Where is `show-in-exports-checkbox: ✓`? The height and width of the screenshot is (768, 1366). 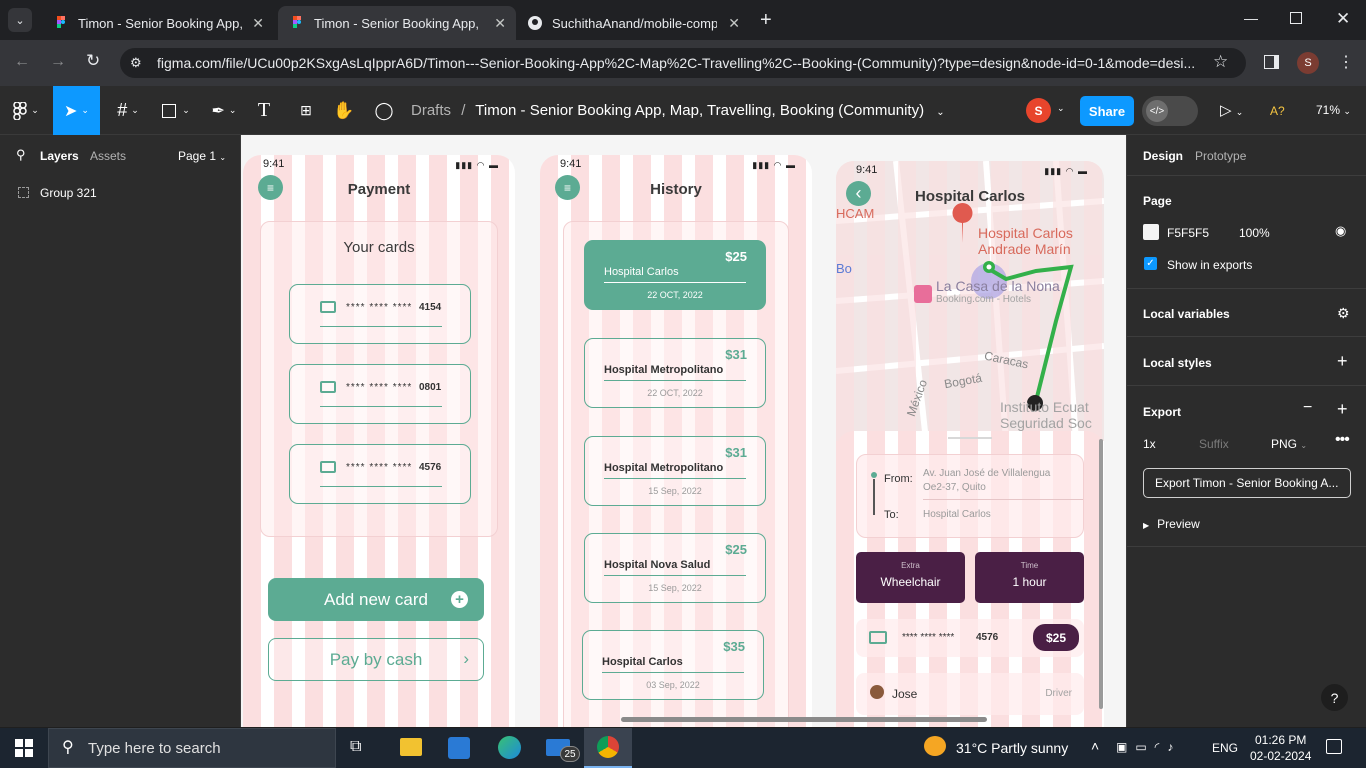
show-in-exports-checkbox: ✓ is located at coordinates (1150, 263).